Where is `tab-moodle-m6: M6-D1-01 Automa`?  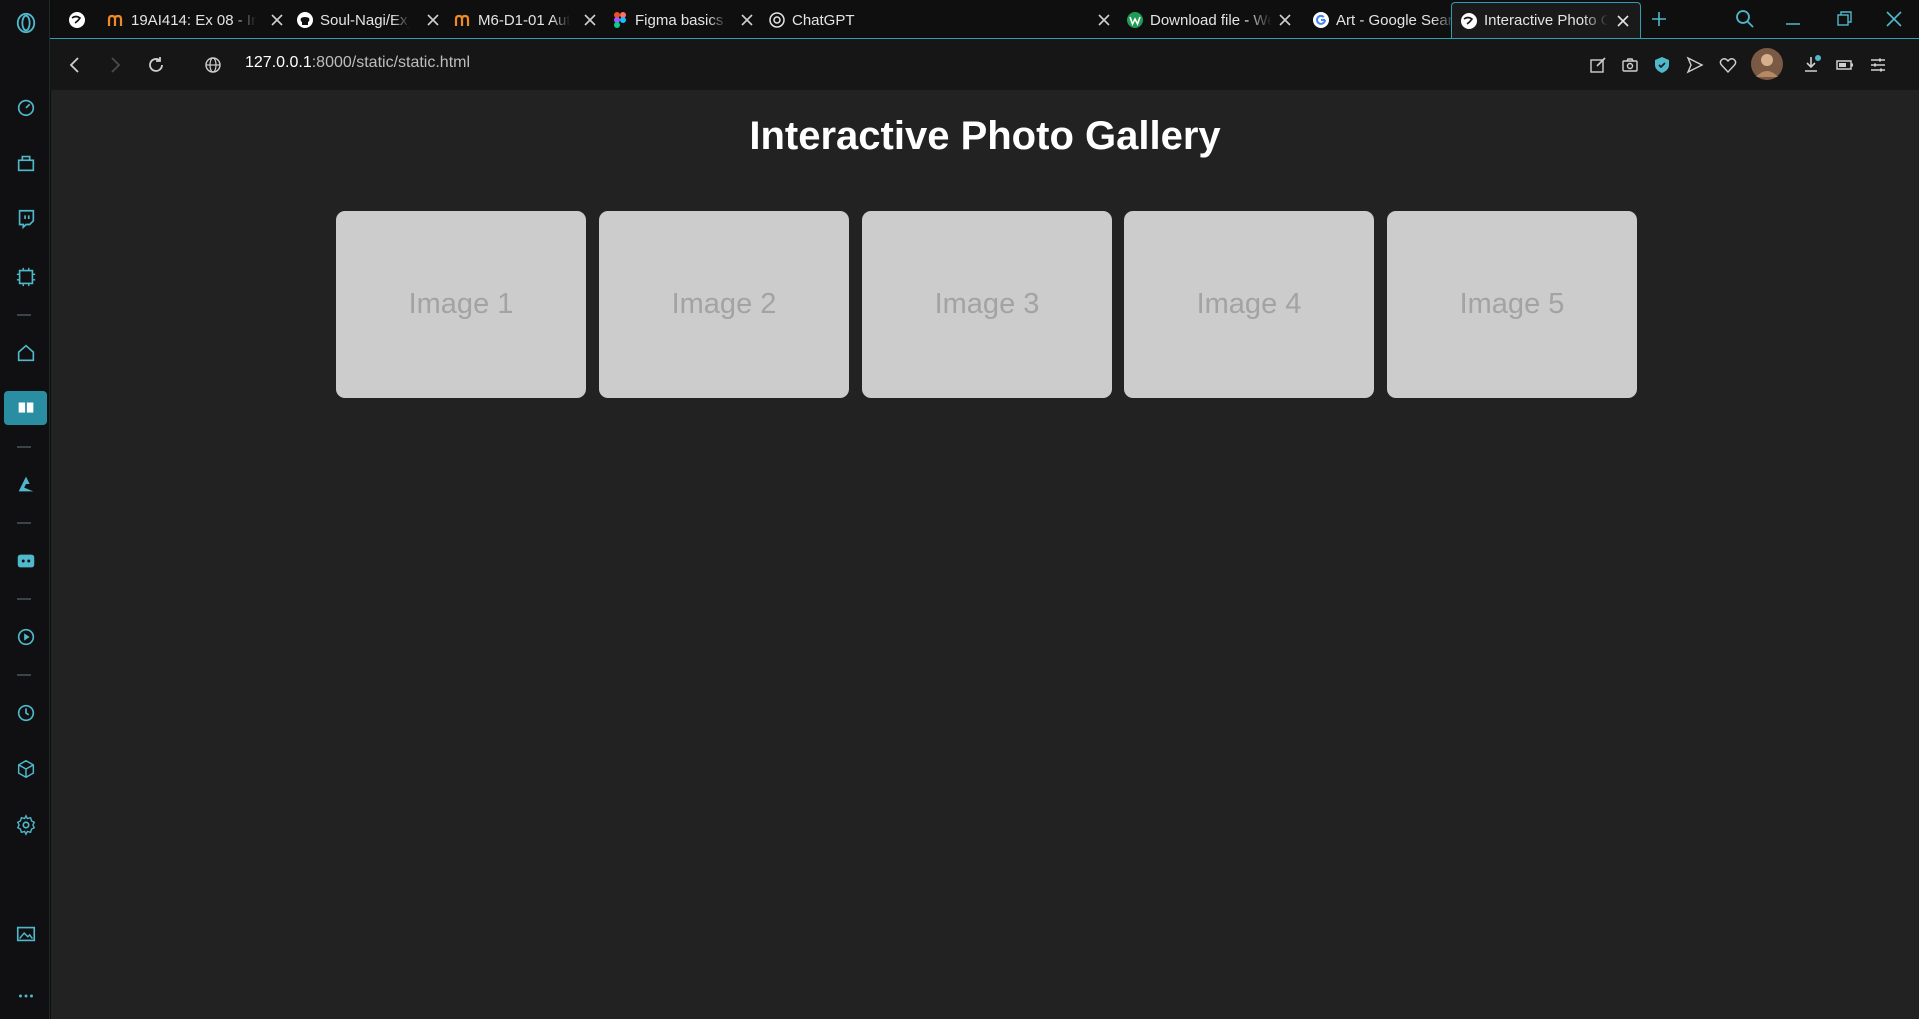 tab-moodle-m6: M6-D1-01 Automa is located at coordinates (512, 20).